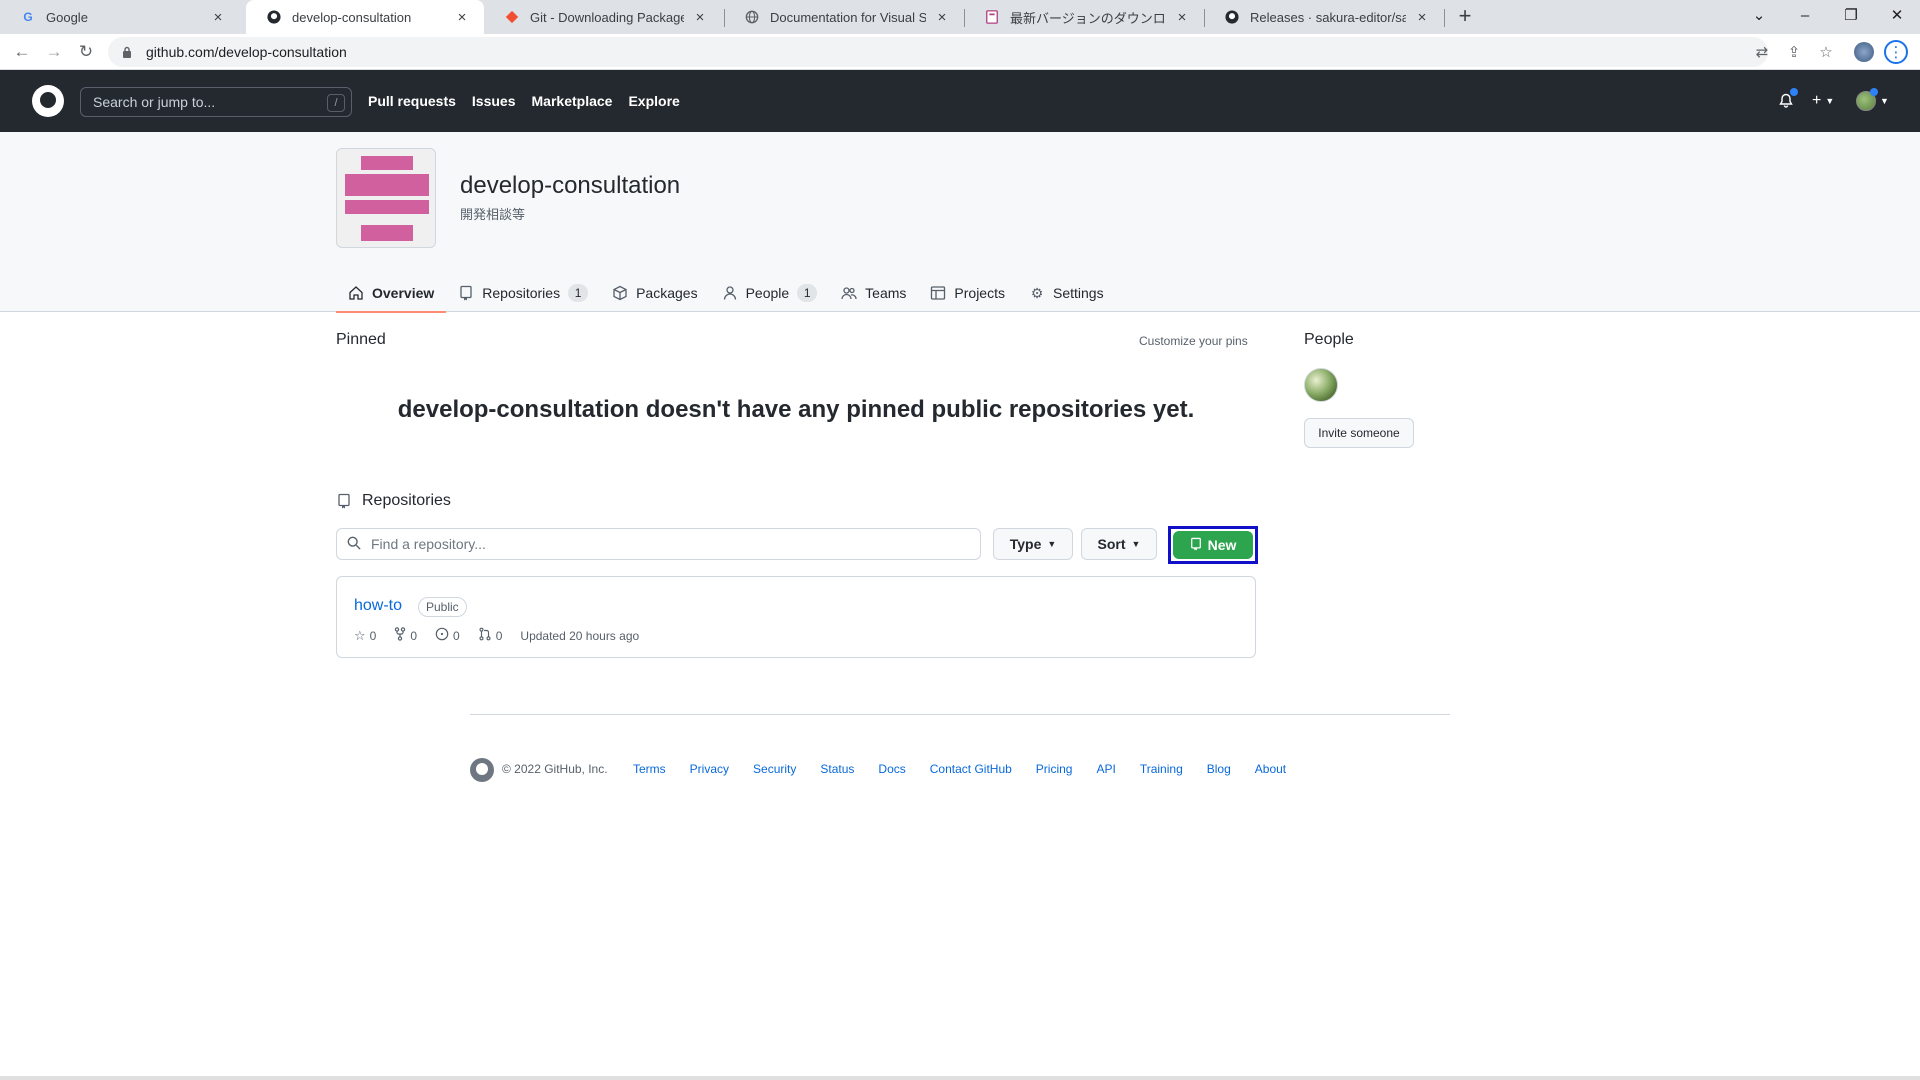  What do you see at coordinates (1329, 339) in the screenshot?
I see `people-heading: People` at bounding box center [1329, 339].